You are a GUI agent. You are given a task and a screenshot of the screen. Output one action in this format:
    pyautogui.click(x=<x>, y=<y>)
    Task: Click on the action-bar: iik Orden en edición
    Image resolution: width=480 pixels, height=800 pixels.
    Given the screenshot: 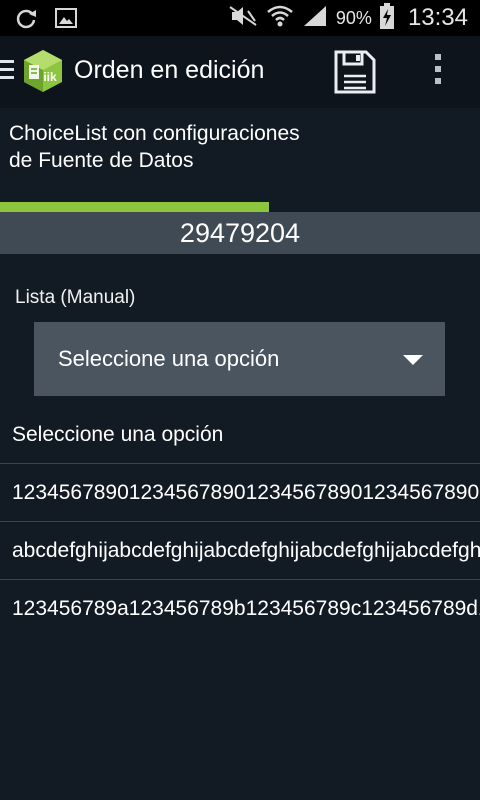 What is the action you would take?
    pyautogui.click(x=240, y=72)
    